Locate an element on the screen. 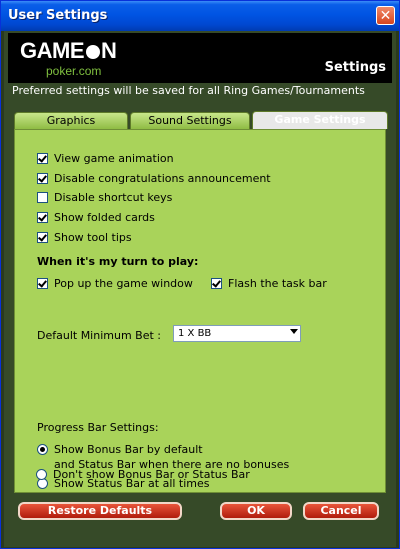 The width and height of the screenshot is (400, 549). option-view-animation: View game animation is located at coordinates (105, 158).